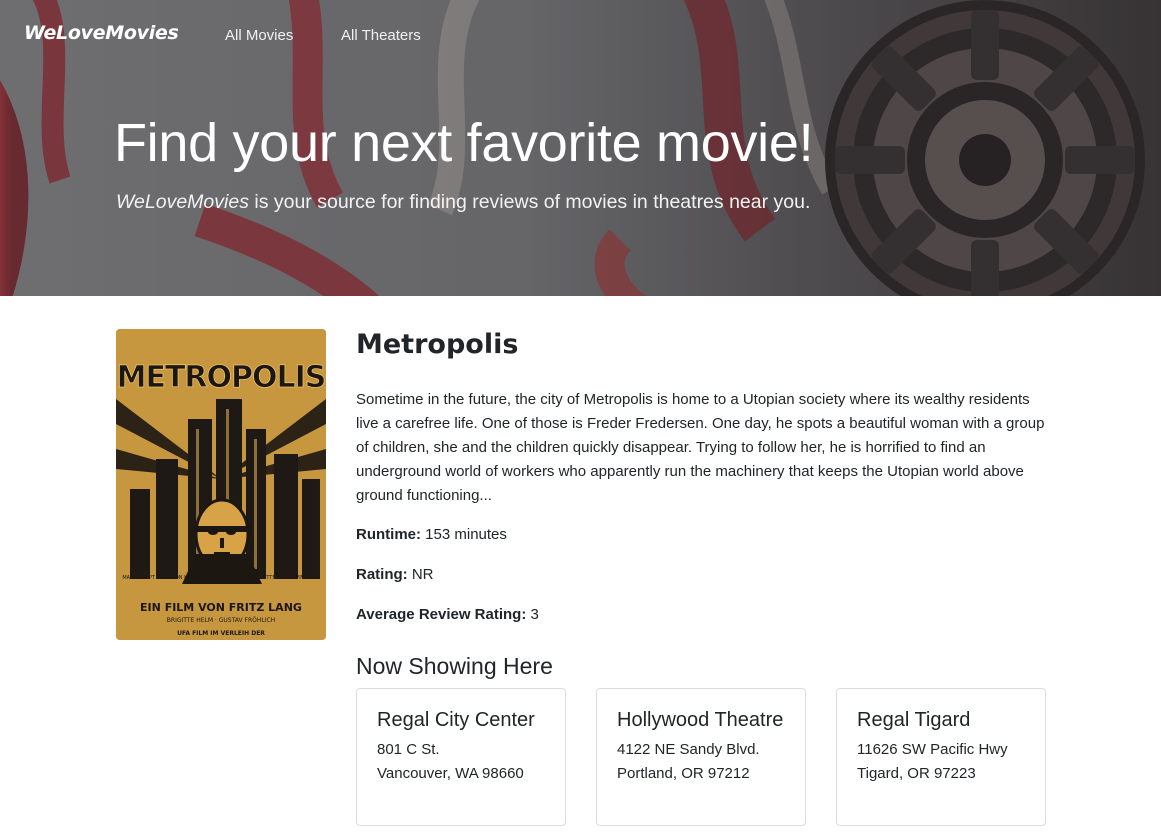  Describe the element at coordinates (278, 578) in the screenshot. I see `svg-text: MUSIK GOTTFRIED HUPPERTZ` at that location.